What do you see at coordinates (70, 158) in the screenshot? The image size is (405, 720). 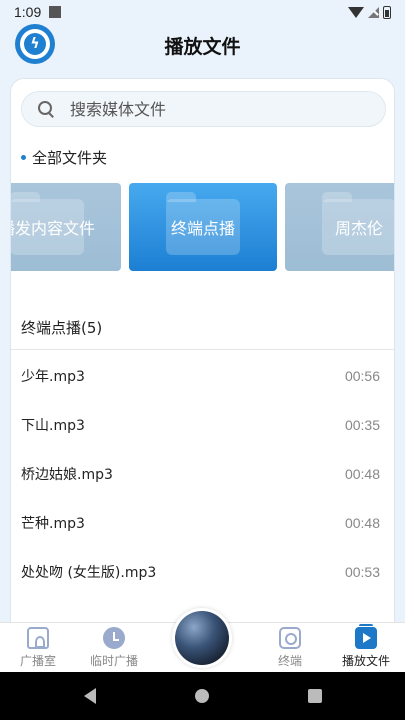 I see `folder-heading-label: 全部文件夹` at bounding box center [70, 158].